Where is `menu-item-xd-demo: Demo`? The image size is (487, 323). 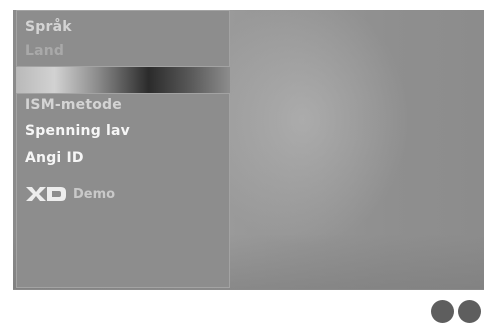 menu-item-xd-demo: Demo is located at coordinates (70, 194).